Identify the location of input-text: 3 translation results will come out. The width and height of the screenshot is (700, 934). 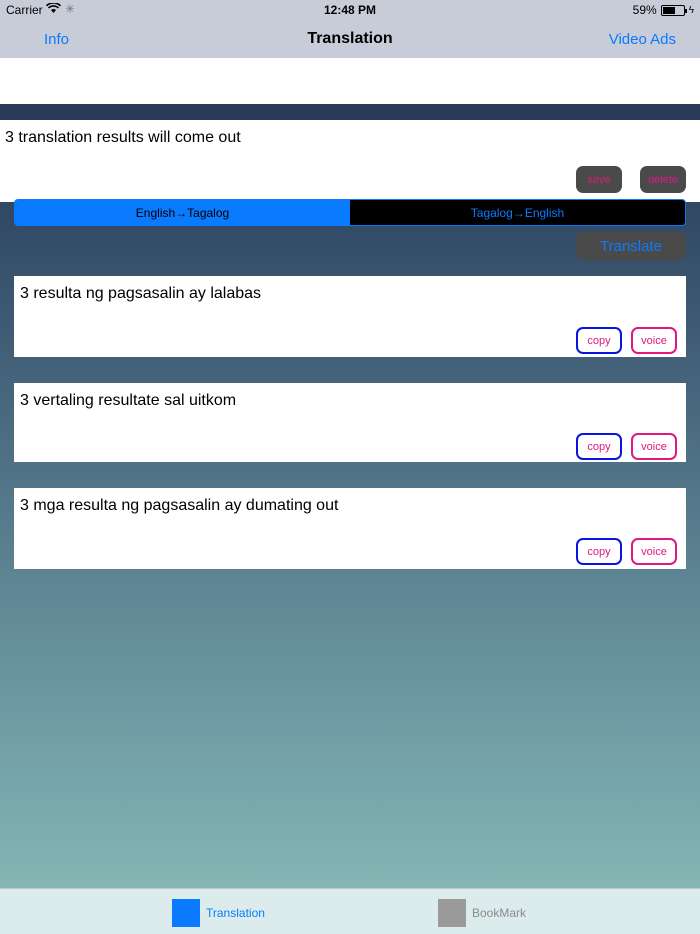
(123, 137).